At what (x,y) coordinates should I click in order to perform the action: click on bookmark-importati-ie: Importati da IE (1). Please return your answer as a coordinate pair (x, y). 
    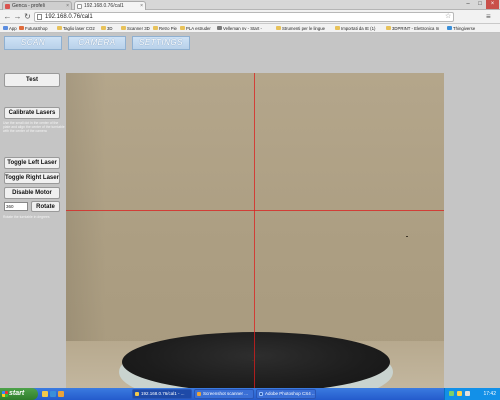
    Looking at the image, I should click on (355, 28).